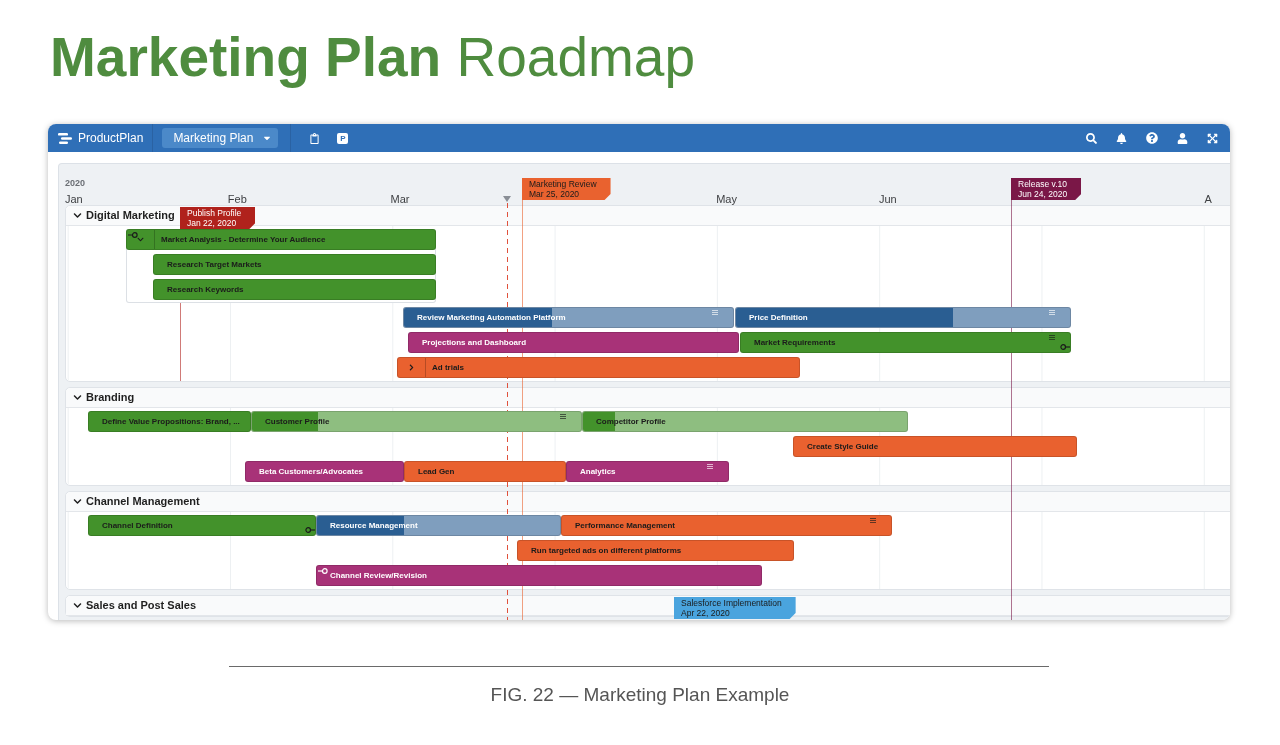 This screenshot has height=745, width=1280. I want to click on expand-icon, so click(1212, 138).